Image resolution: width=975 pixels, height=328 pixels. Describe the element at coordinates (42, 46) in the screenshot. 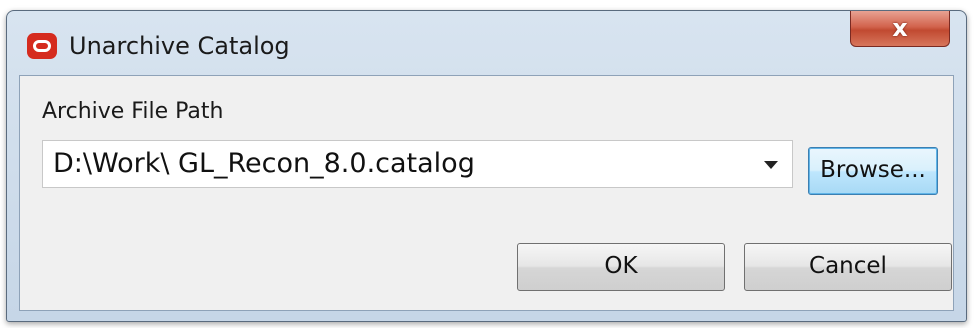

I see `oracle-logo-icon` at that location.